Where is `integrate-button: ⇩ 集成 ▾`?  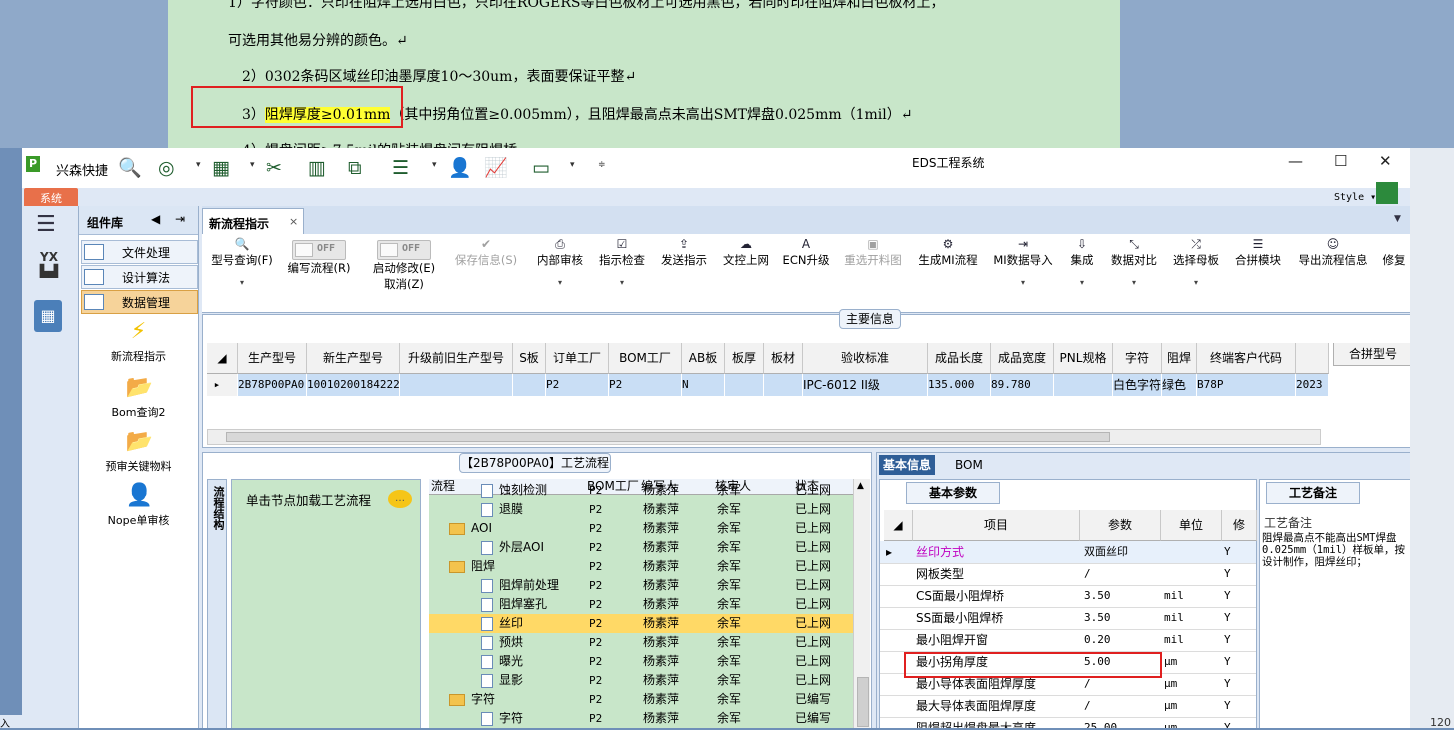 integrate-button: ⇩ 集成 ▾ is located at coordinates (1082, 260).